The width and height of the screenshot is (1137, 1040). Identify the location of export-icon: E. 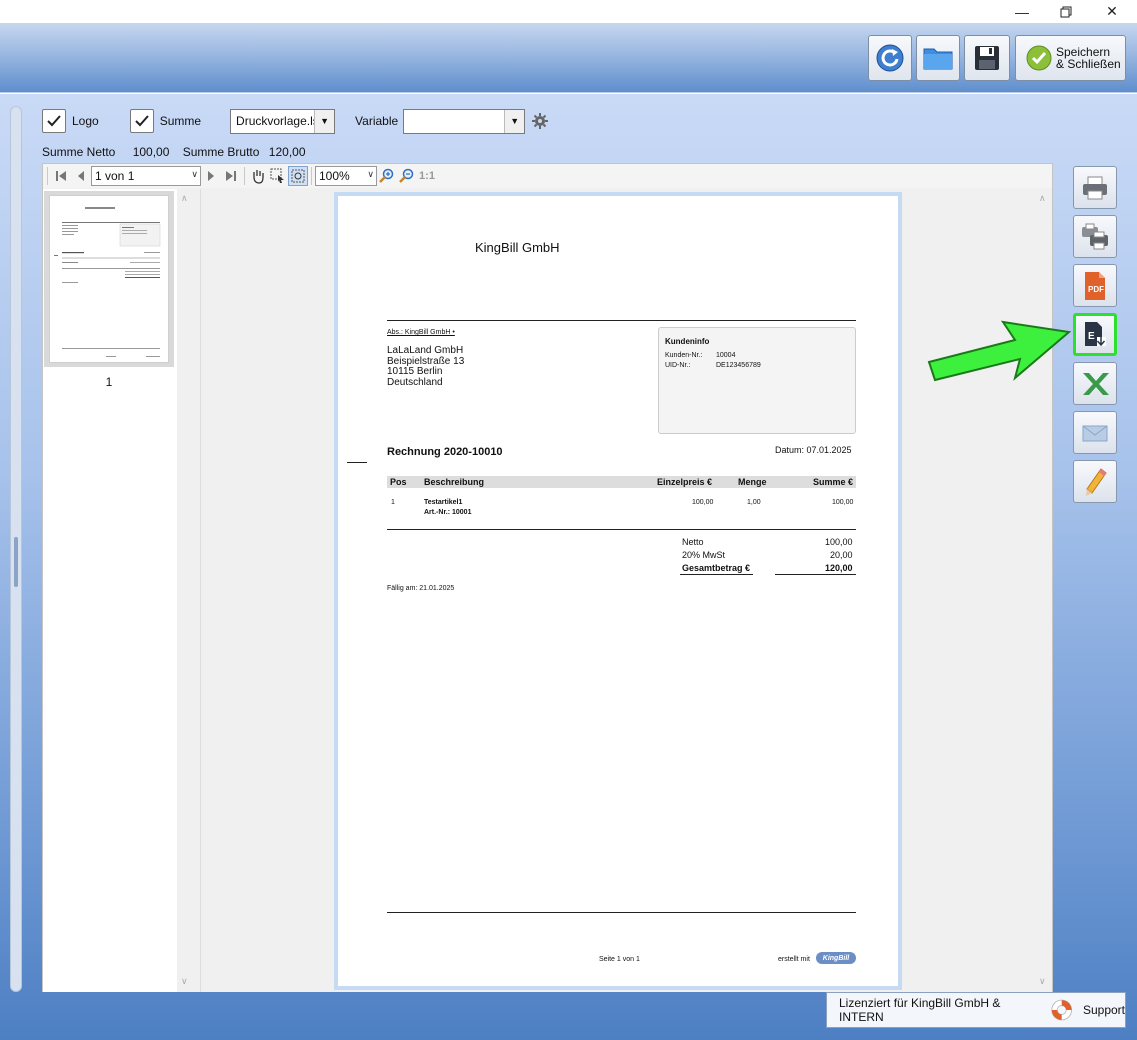
(1095, 333).